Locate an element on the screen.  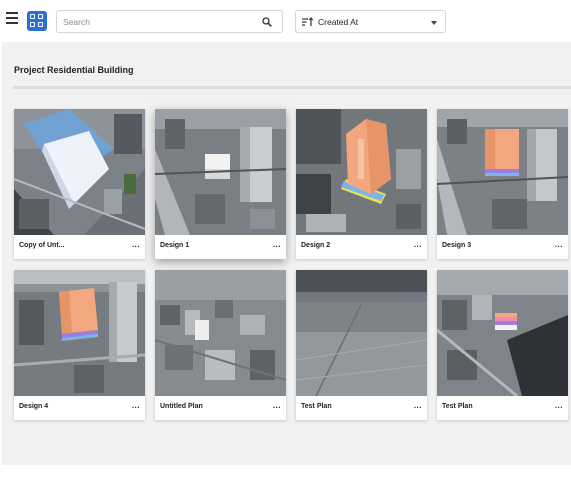
search-icon is located at coordinates (267, 22).